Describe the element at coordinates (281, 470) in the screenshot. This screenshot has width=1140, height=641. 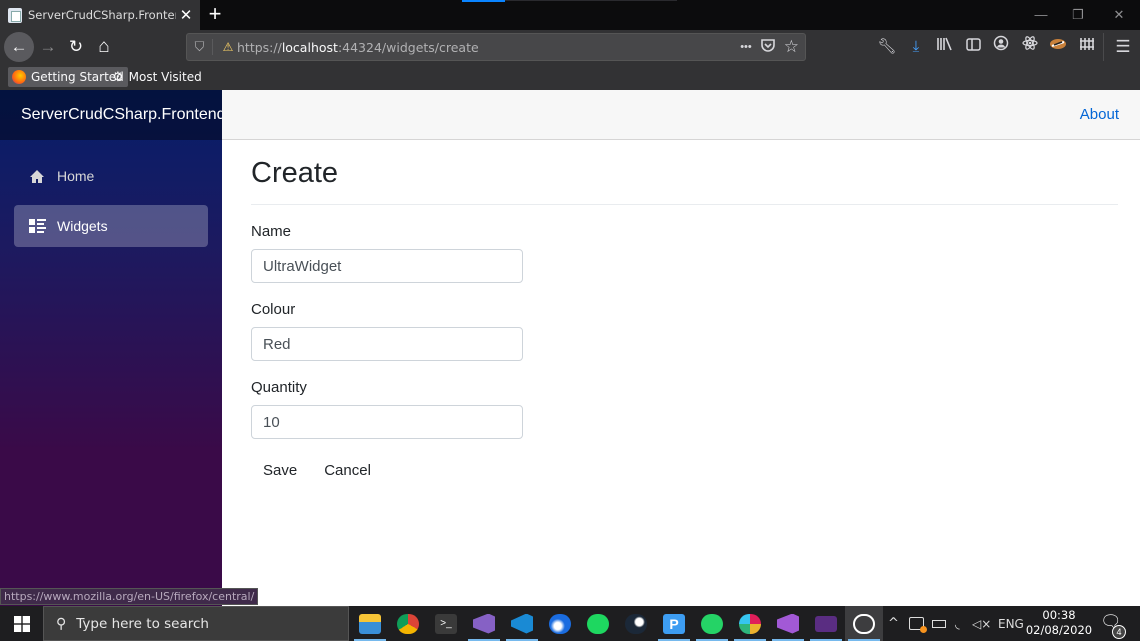
I see `save-button: Save` at that location.